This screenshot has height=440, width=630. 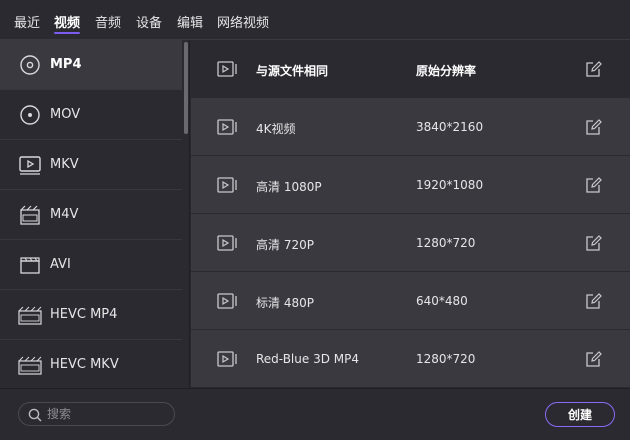 What do you see at coordinates (410, 185) in the screenshot?
I see `preset-row-1080p: 高清 1080P 1920*1080` at bounding box center [410, 185].